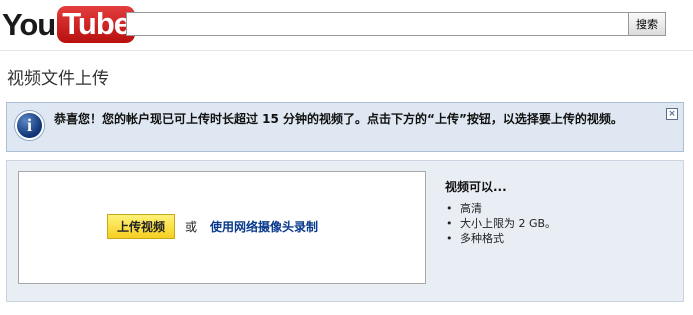 Image resolution: width=693 pixels, height=315 pixels. I want to click on feature-item-label: 高清, so click(471, 208).